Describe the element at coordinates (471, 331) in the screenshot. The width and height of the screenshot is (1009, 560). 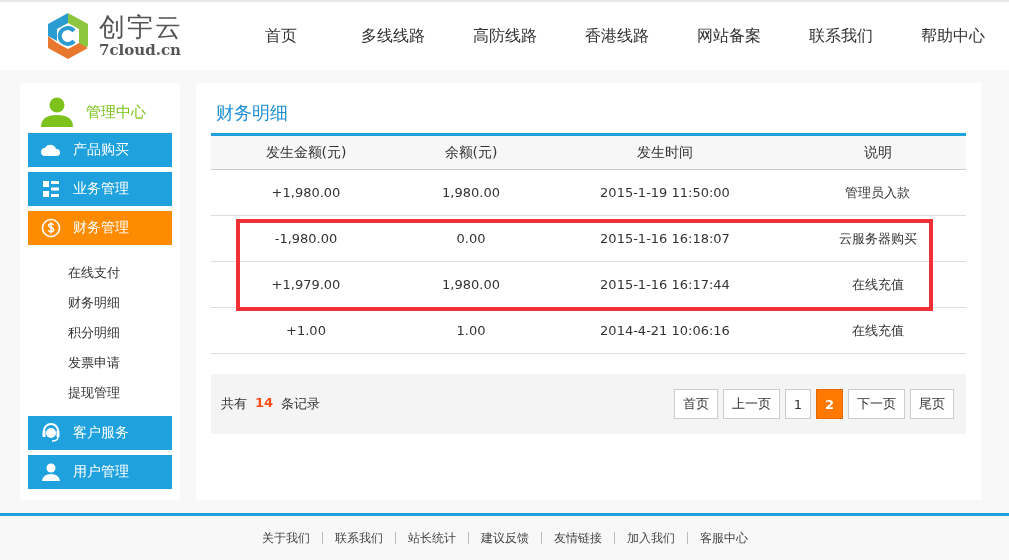
I see `table-cell-text: 1.00` at that location.